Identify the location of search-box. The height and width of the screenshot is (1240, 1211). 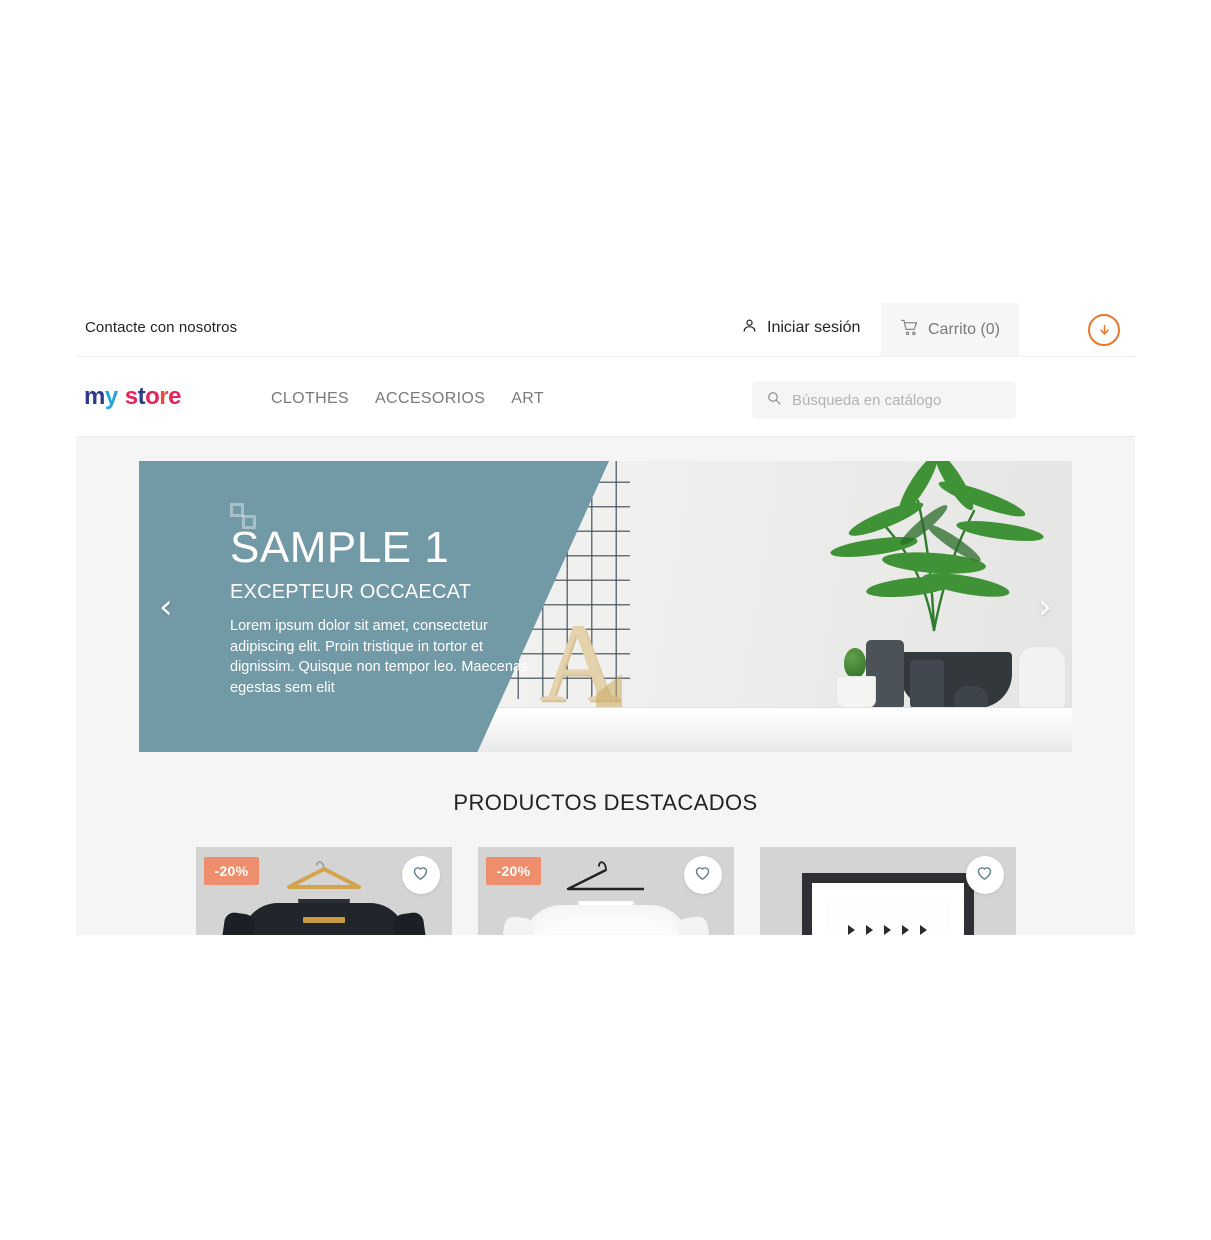
(884, 400).